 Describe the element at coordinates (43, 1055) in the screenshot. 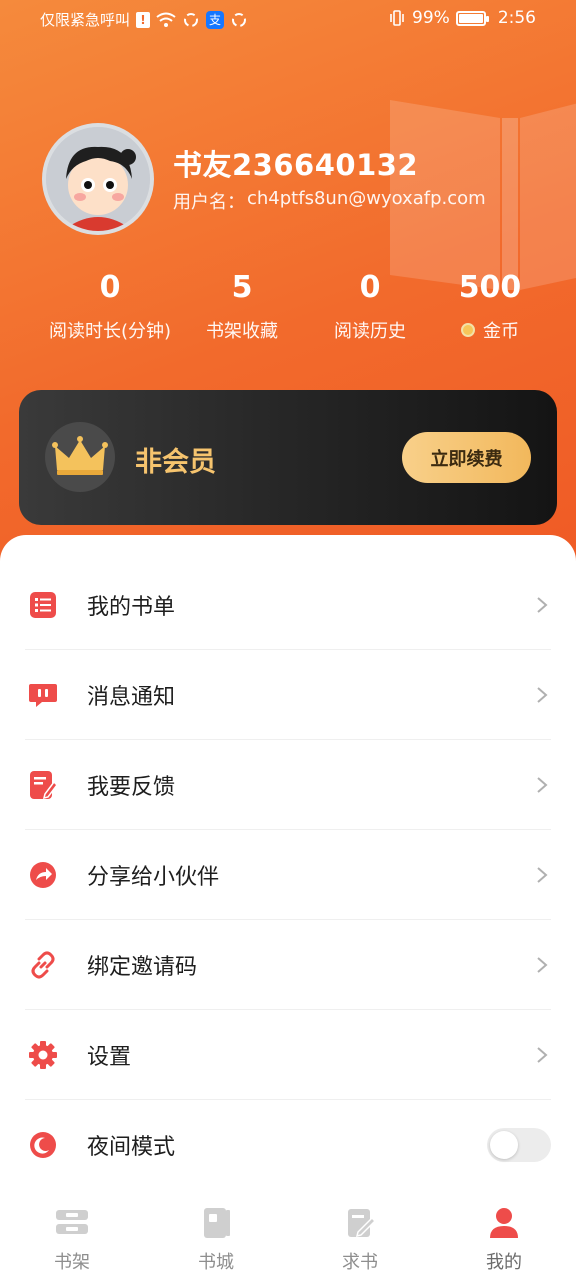

I see `gear-icon` at that location.